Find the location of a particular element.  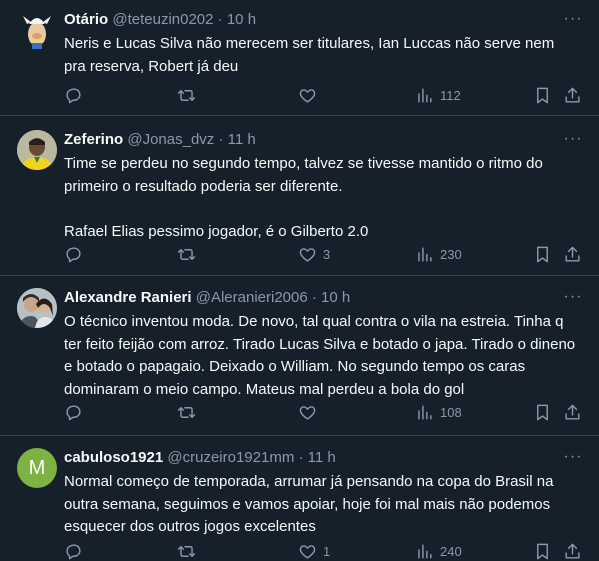

display-name: cabuloso1921 is located at coordinates (113, 457).